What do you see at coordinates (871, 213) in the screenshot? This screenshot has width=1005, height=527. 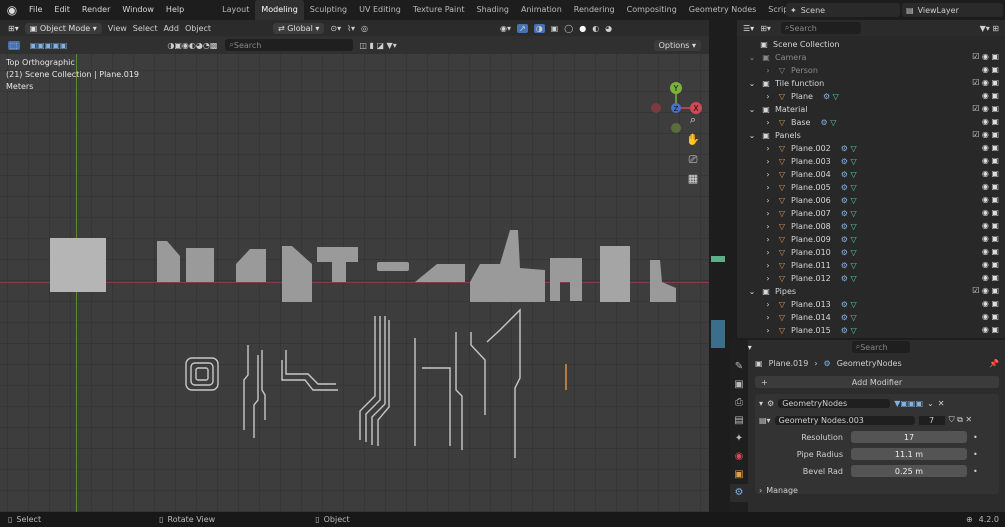 I see `outliner-row: › ▽ Plane.007 ⚙ ▽ ◉ ▣` at bounding box center [871, 213].